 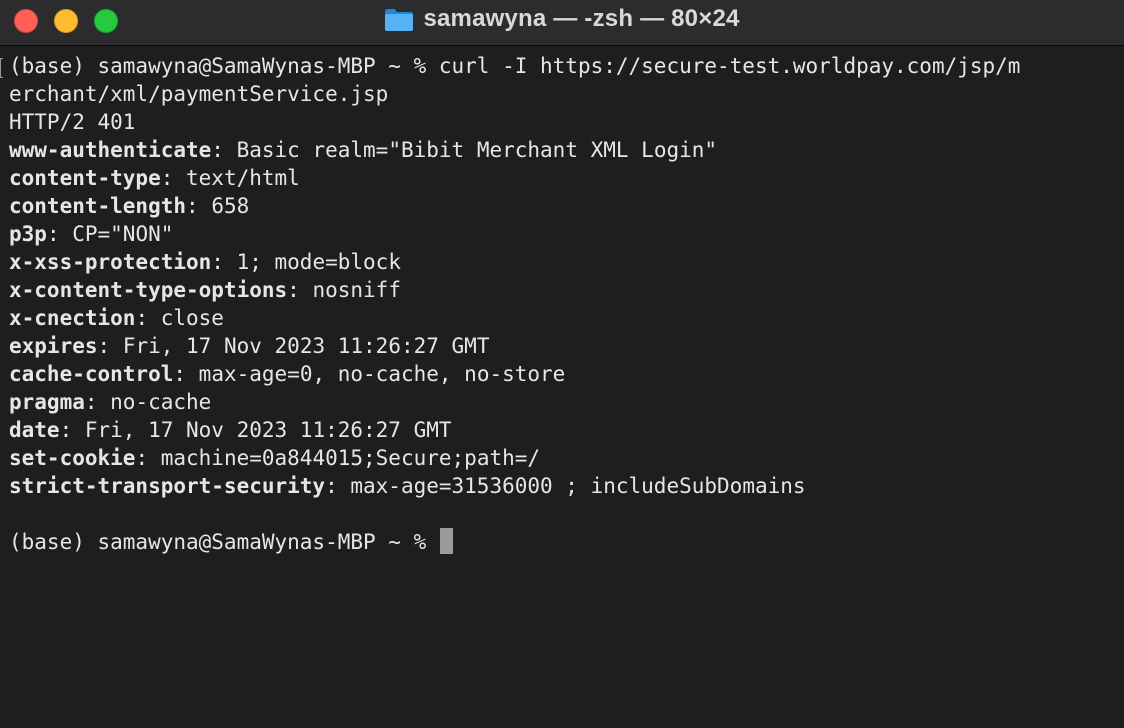 I want to click on header-line: content-type: text/html, so click(x=154, y=178).